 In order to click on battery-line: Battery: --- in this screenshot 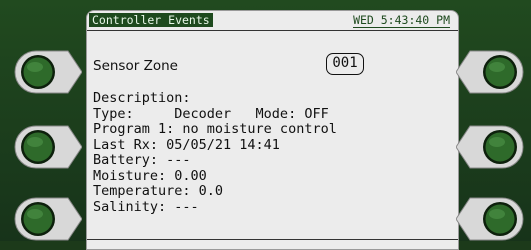, I will do `click(142, 160)`.